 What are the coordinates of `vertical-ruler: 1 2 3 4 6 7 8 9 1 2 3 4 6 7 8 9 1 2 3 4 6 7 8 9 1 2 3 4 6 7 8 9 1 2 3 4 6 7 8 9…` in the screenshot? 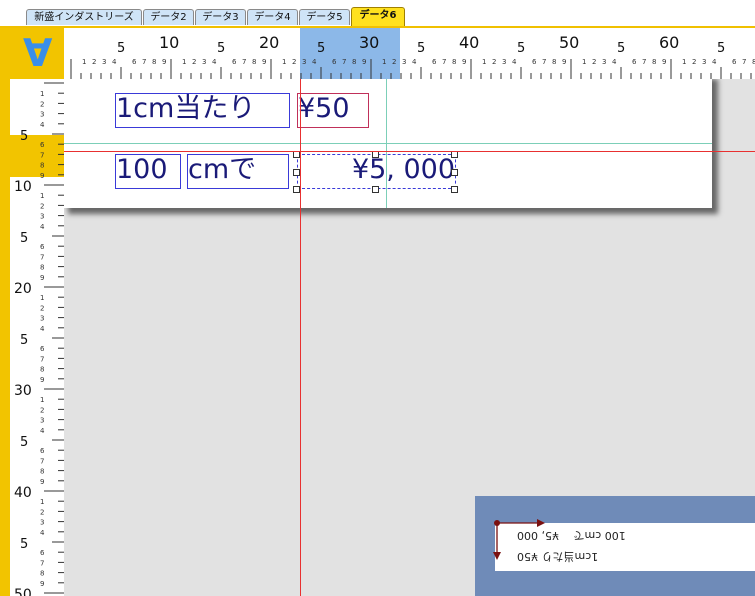 It's located at (37, 337).